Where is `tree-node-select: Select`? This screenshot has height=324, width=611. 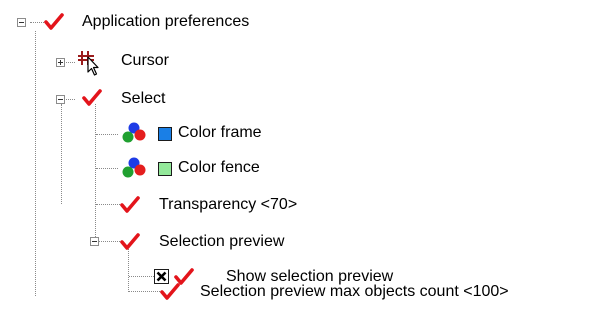
tree-node-select: Select is located at coordinates (142, 99).